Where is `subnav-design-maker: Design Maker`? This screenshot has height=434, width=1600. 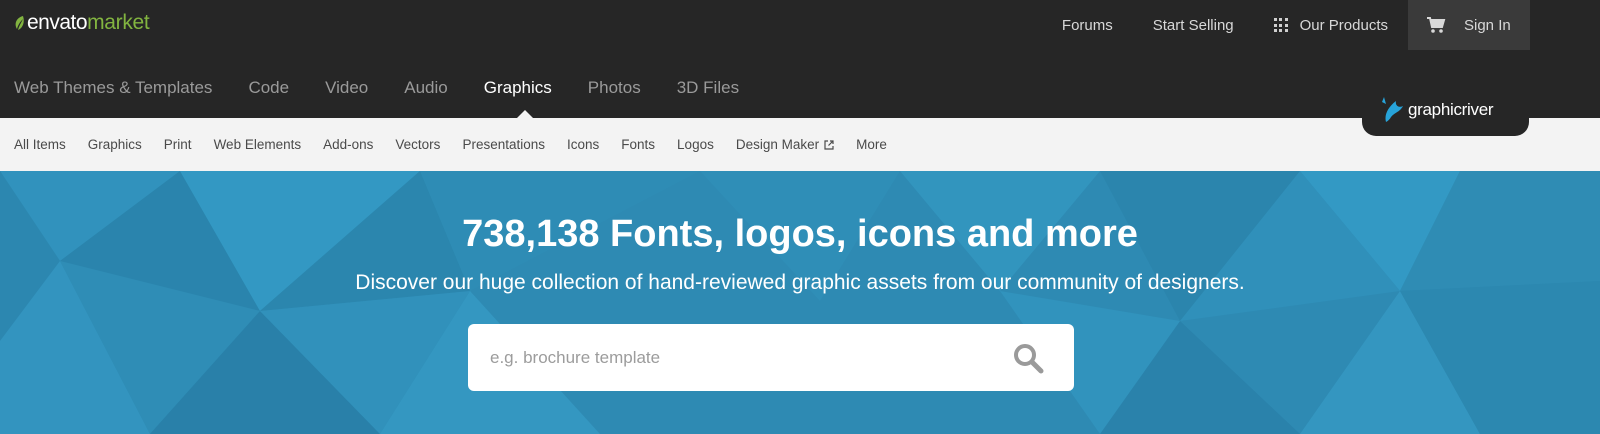 subnav-design-maker: Design Maker is located at coordinates (785, 144).